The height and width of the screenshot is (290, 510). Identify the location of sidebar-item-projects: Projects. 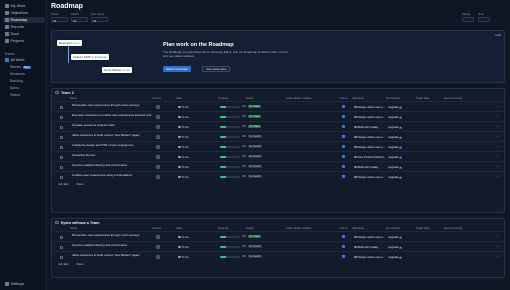
(24, 41).